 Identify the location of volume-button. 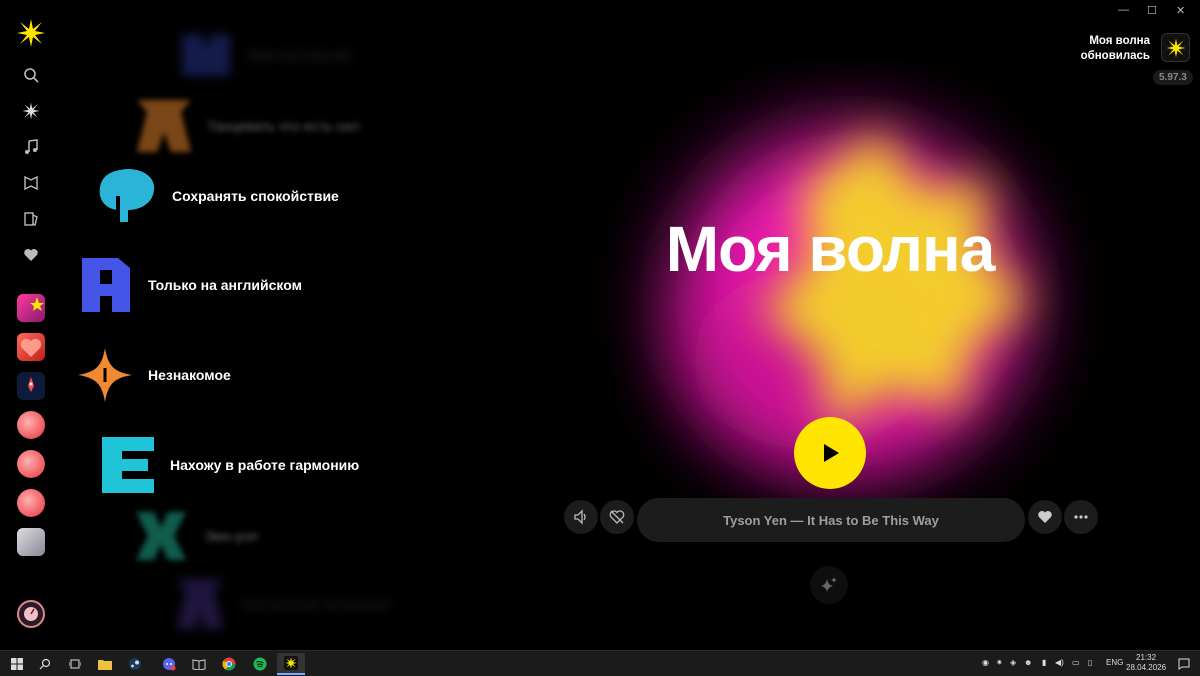
(581, 517).